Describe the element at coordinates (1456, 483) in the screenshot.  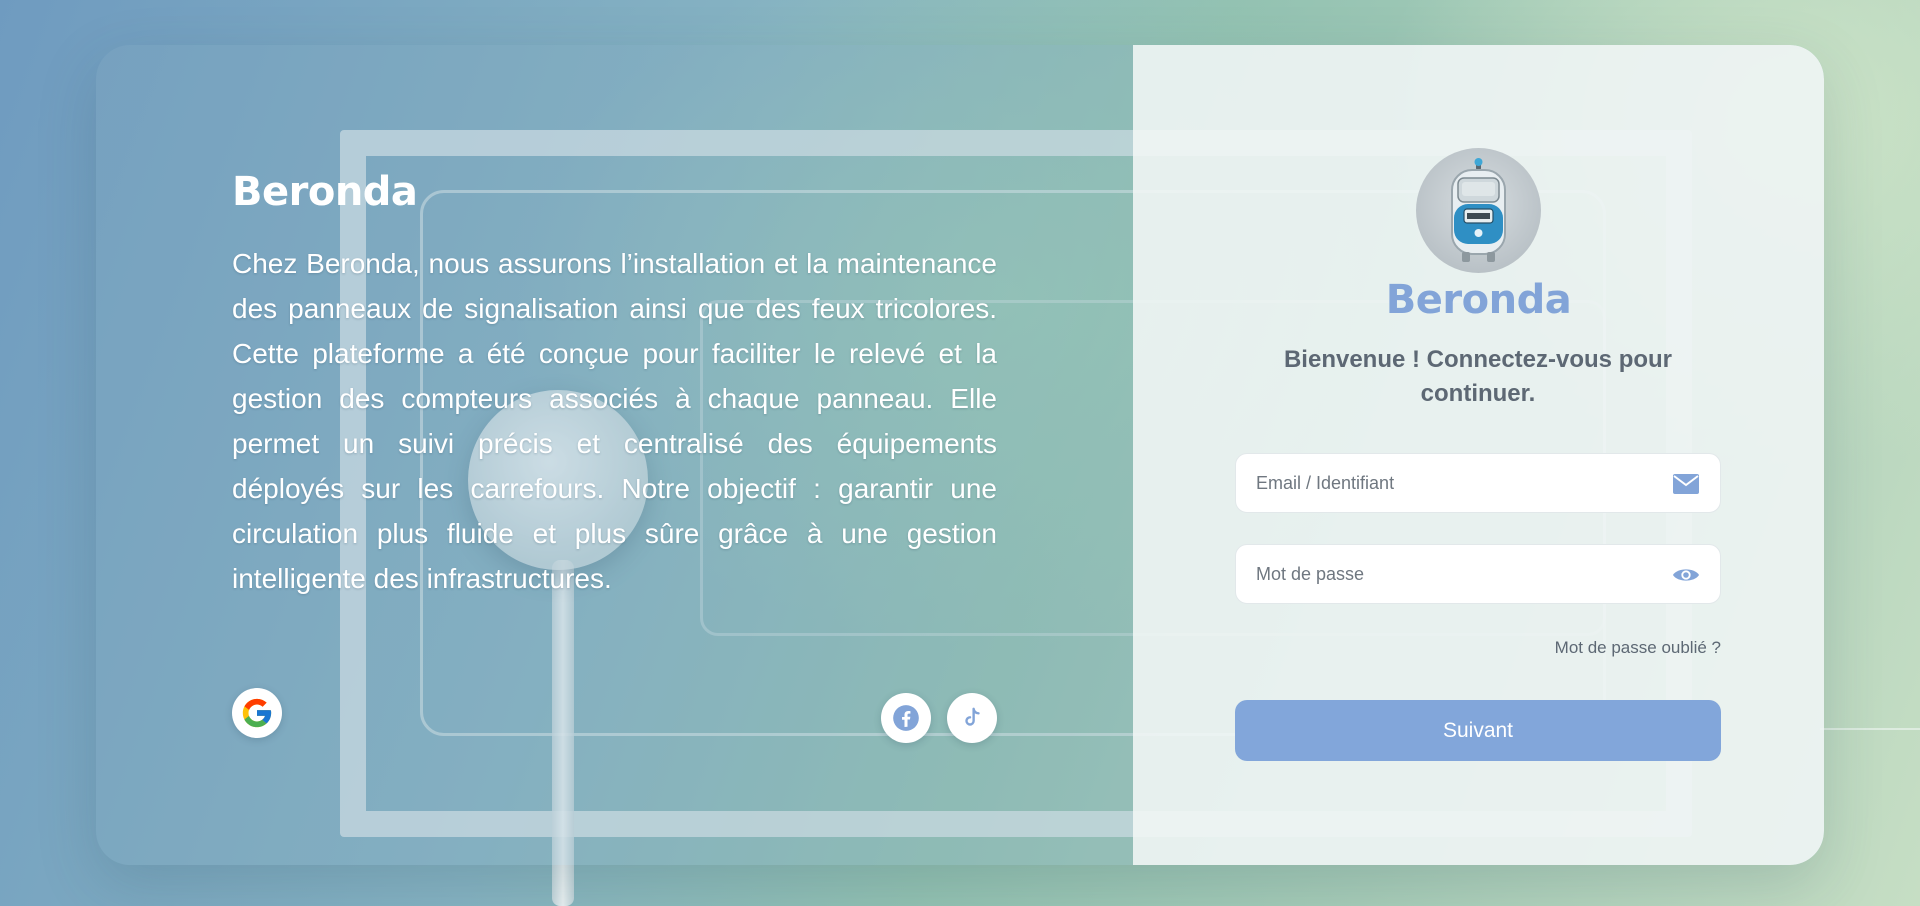
I see `email-input` at that location.